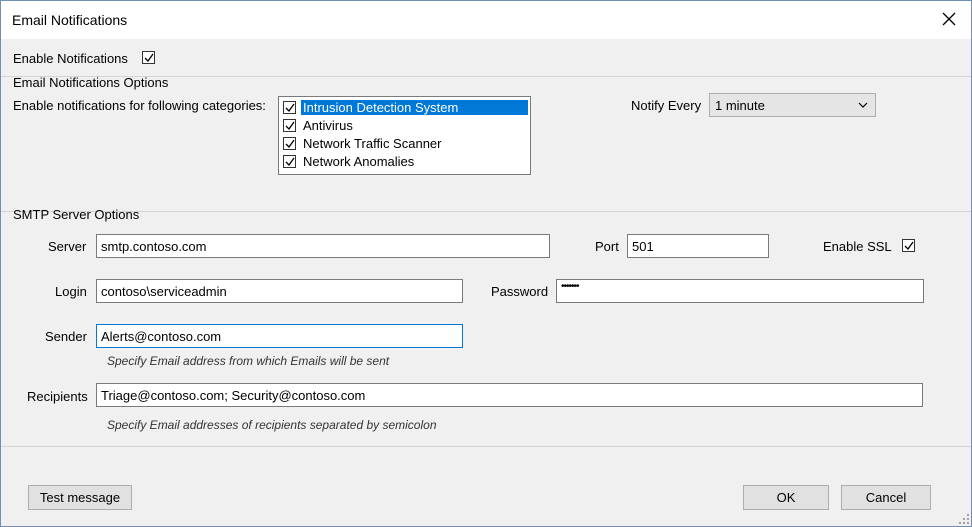 This screenshot has height=527, width=972. I want to click on port-label: Port, so click(607, 246).